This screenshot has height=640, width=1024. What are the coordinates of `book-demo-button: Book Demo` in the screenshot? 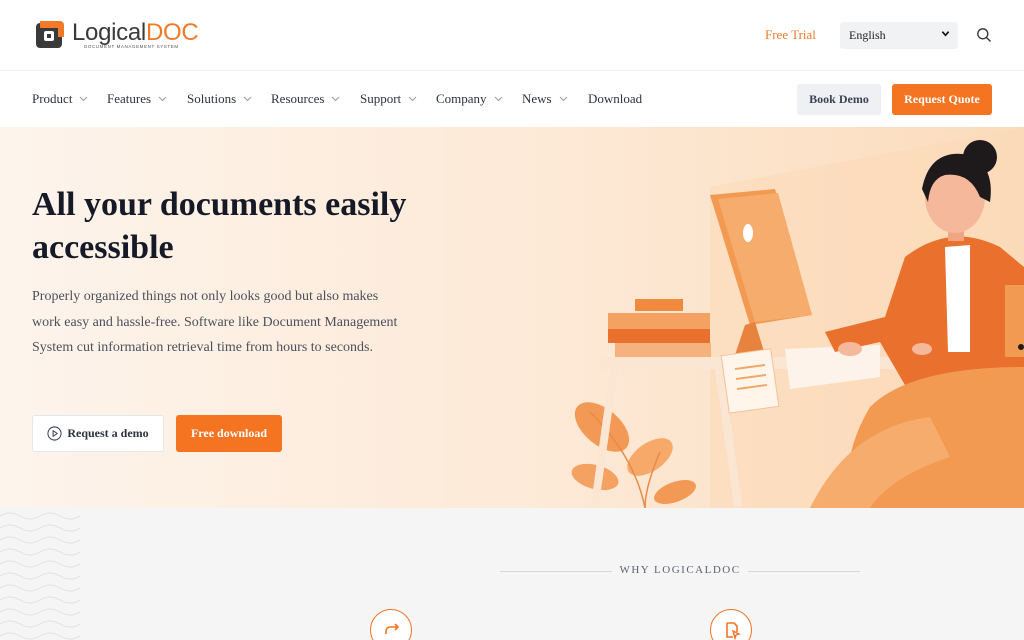 It's located at (839, 99).